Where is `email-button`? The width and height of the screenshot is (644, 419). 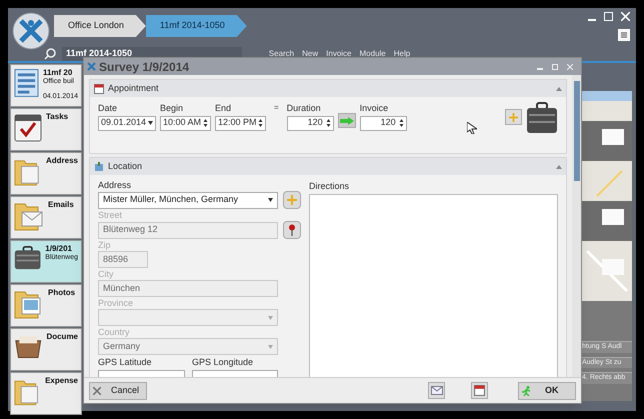 email-button is located at coordinates (436, 390).